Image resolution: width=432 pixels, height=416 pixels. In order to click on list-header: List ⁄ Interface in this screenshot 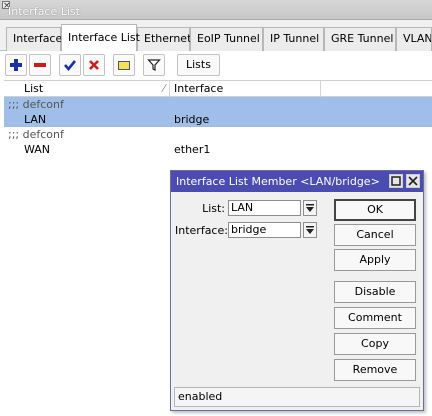, I will do `click(218, 88)`.